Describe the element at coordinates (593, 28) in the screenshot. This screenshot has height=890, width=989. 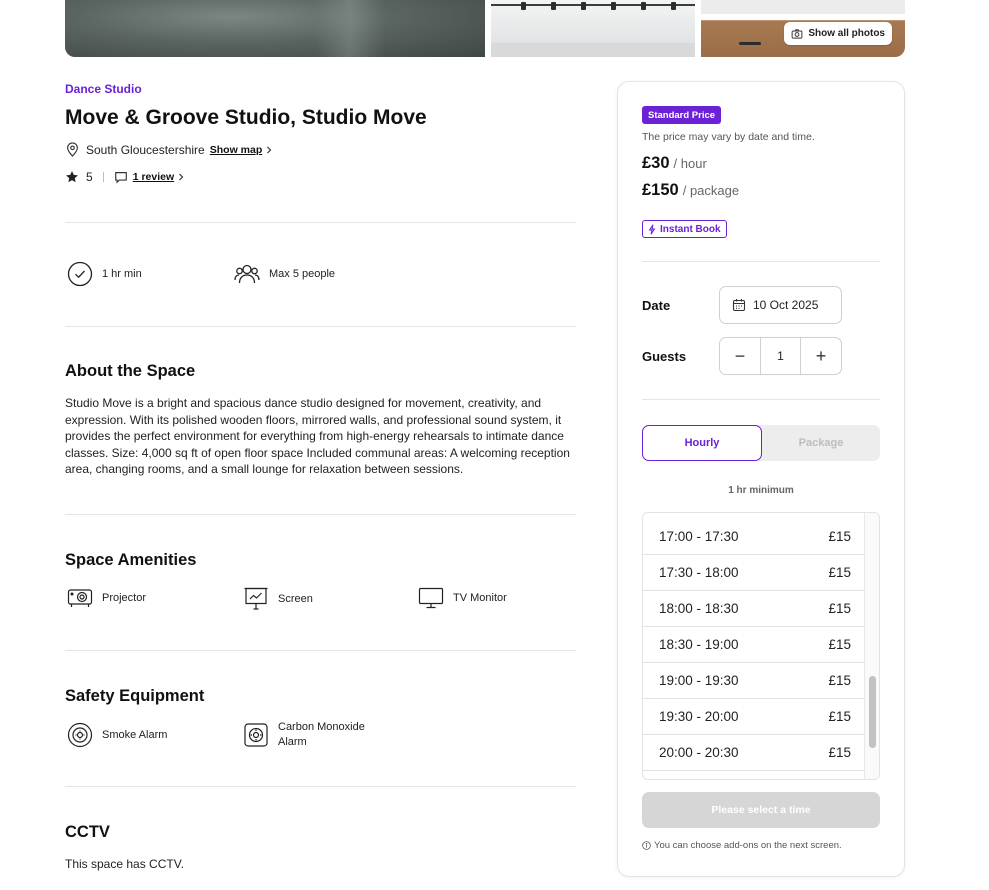
I see `photo-secondary` at that location.